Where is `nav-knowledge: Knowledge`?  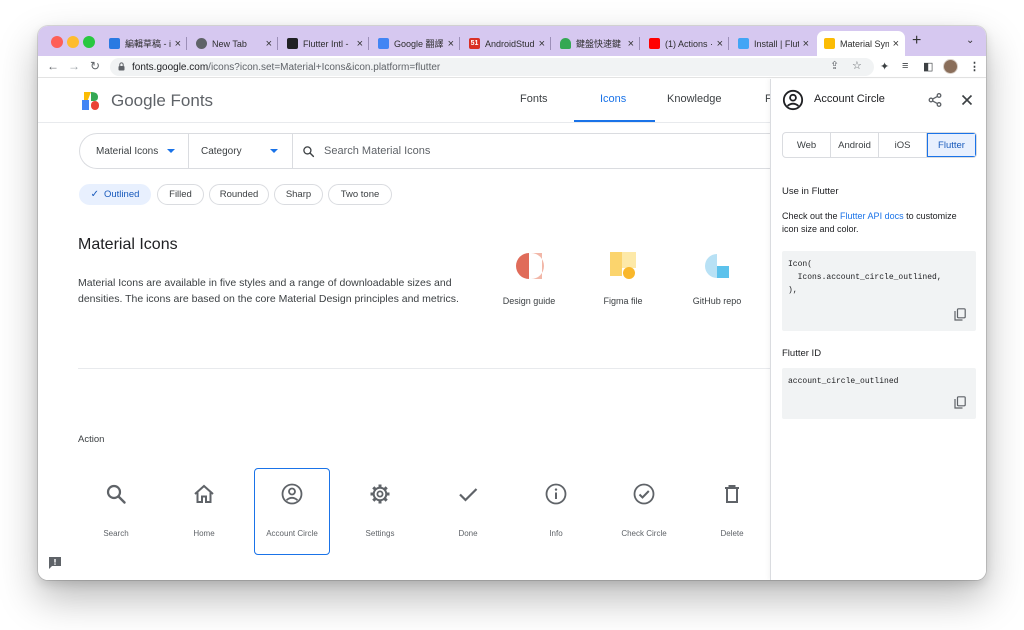
nav-knowledge: Knowledge is located at coordinates (694, 99).